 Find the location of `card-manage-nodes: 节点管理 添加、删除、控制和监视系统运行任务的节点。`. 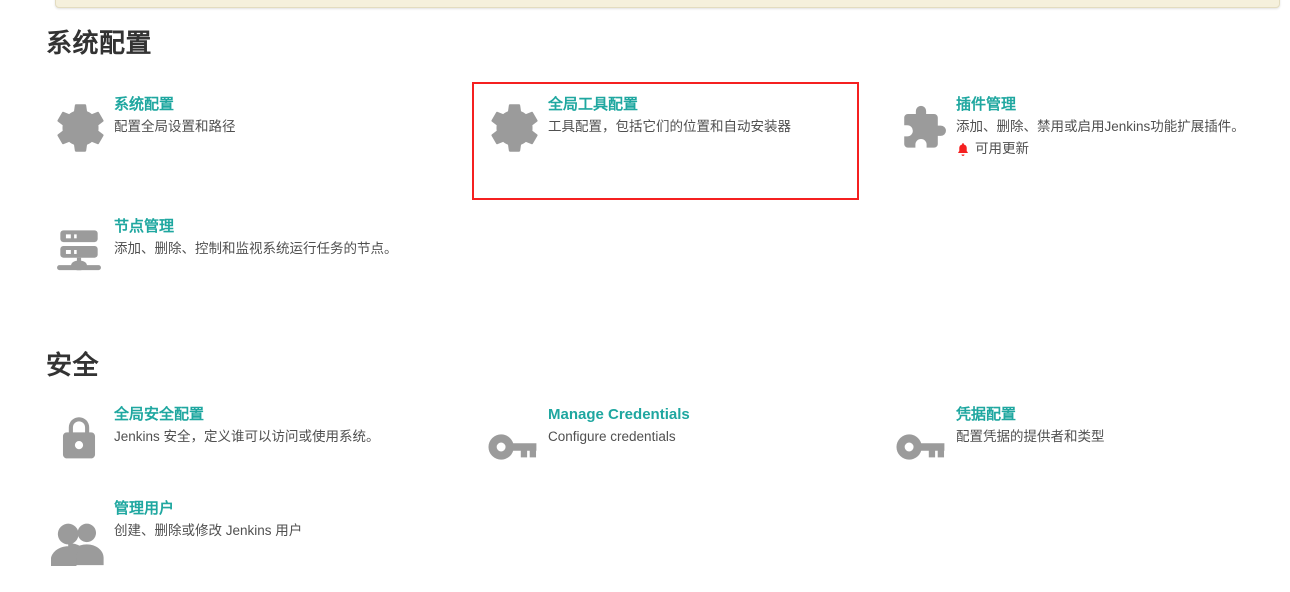

card-manage-nodes: 节点管理 添加、删除、控制和监视系统运行任务的节点。 is located at coordinates (244, 256).